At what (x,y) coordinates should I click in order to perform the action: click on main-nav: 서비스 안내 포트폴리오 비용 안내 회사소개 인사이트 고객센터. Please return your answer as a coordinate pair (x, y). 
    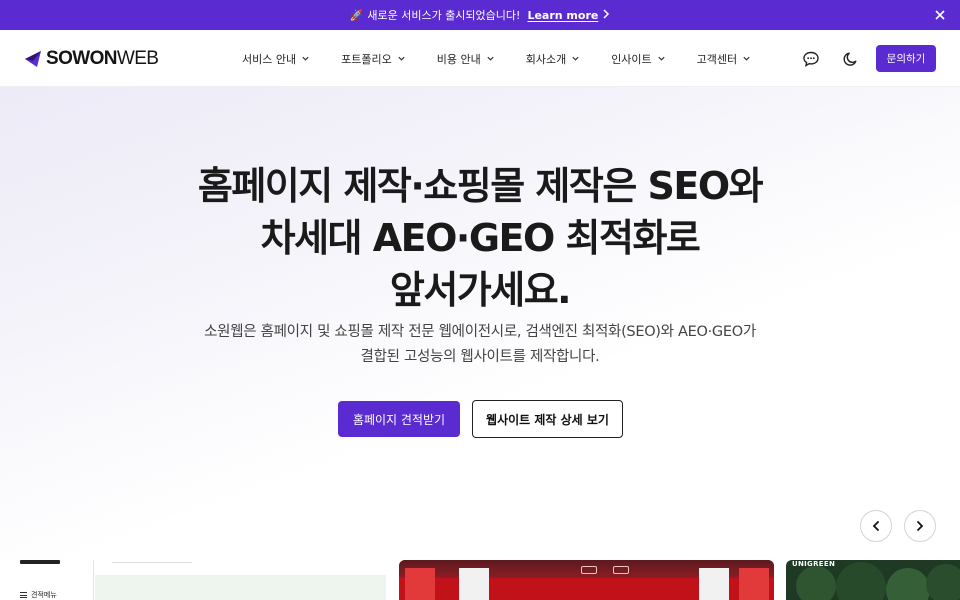
    Looking at the image, I should click on (512, 58).